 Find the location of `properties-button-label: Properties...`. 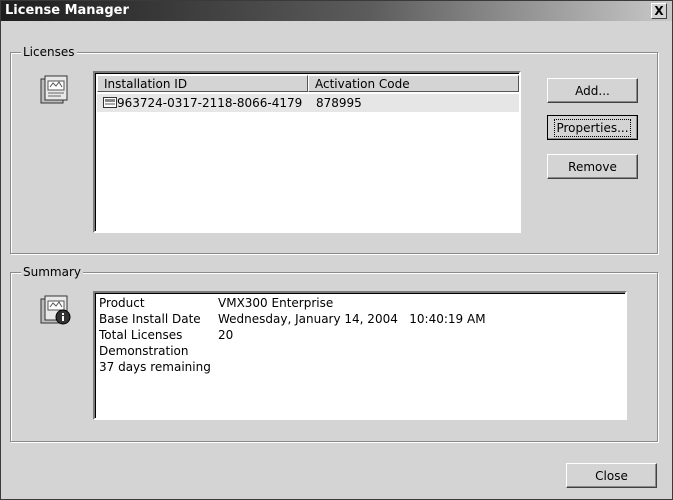

properties-button-label: Properties... is located at coordinates (592, 127).